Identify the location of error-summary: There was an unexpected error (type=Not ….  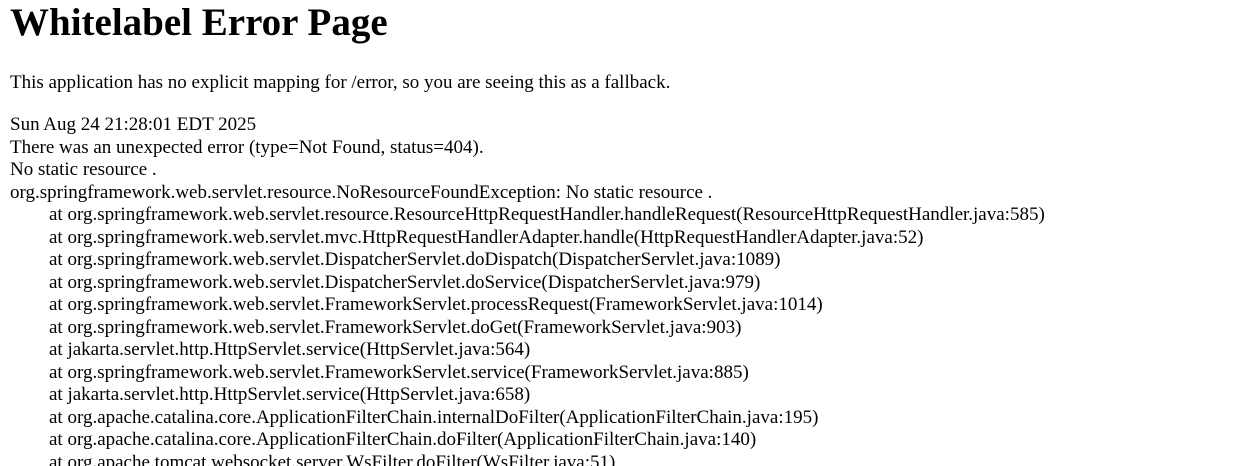
(247, 147).